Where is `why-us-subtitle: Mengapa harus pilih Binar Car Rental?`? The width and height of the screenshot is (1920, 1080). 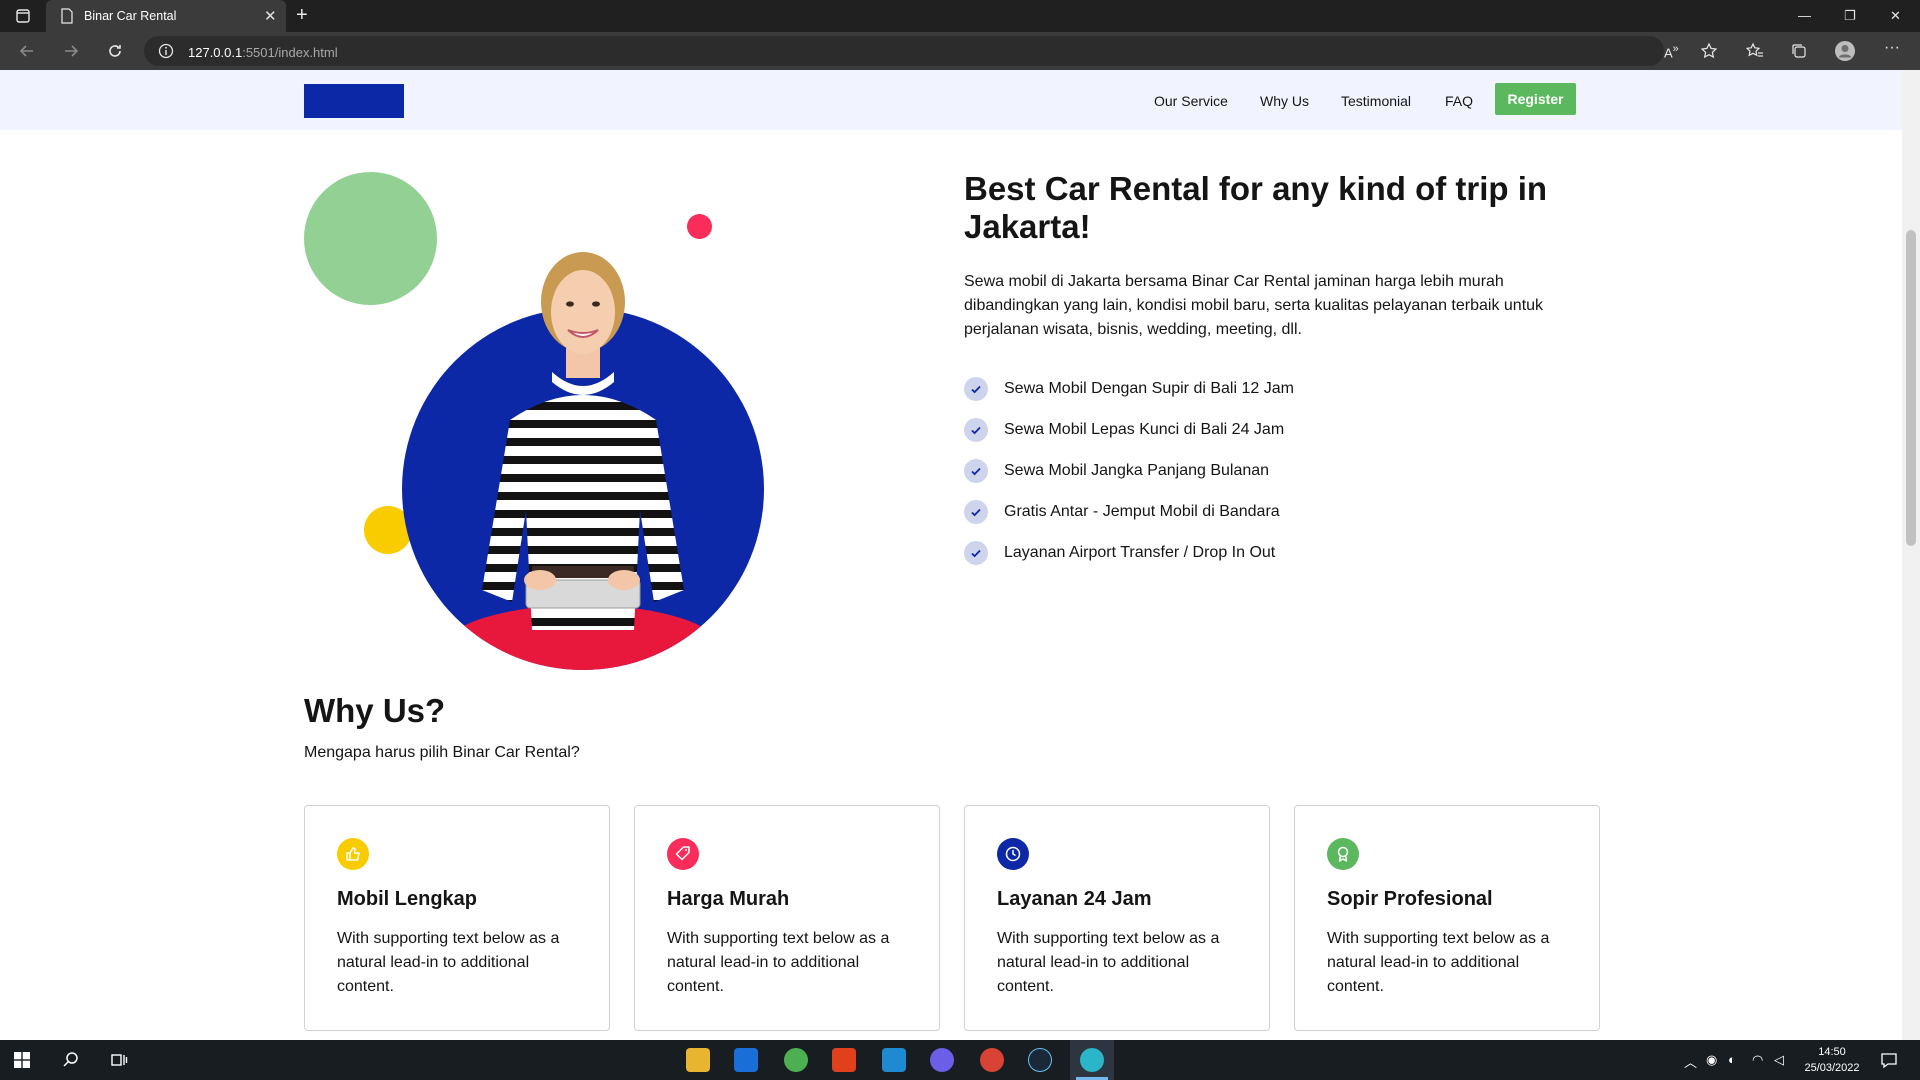 why-us-subtitle: Mengapa harus pilih Binar Car Rental? is located at coordinates (442, 752).